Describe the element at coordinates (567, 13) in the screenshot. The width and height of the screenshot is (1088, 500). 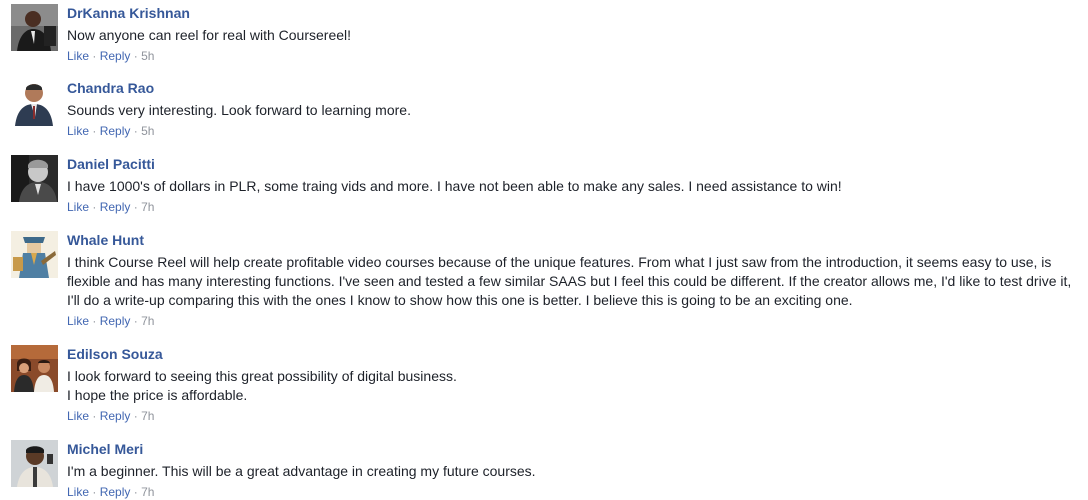
I see `comment-author-link: DrKanna Krishnan` at that location.